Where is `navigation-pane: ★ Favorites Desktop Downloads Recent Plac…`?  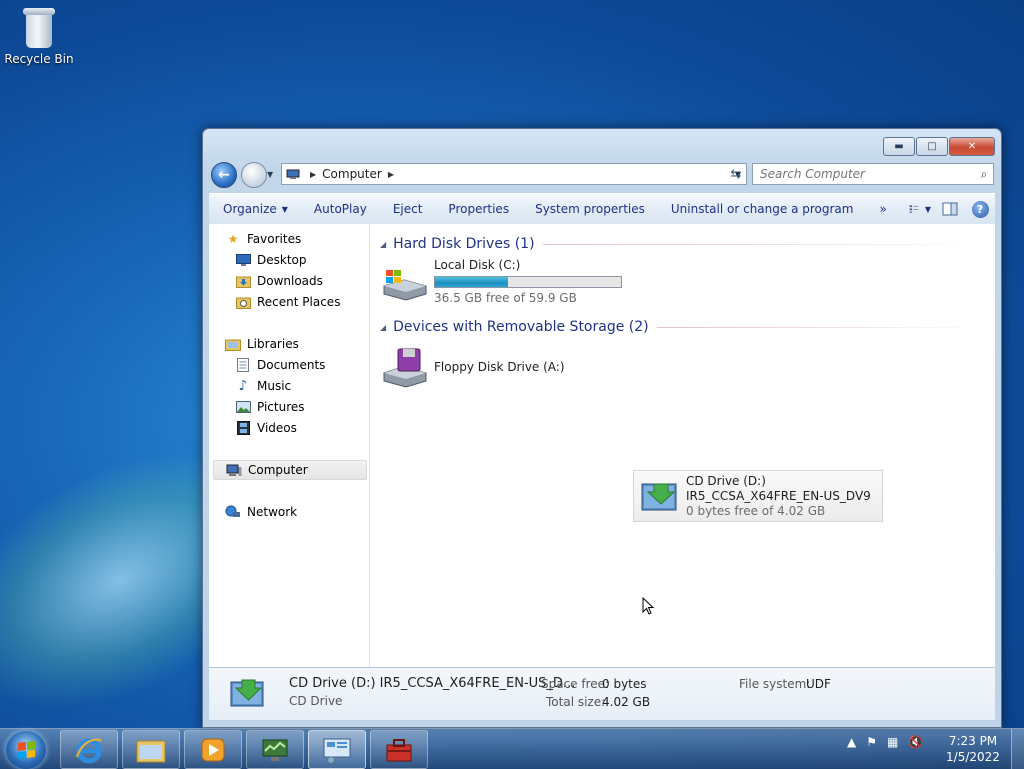
navigation-pane: ★ Favorites Desktop Downloads Recent Plac… is located at coordinates (289, 445).